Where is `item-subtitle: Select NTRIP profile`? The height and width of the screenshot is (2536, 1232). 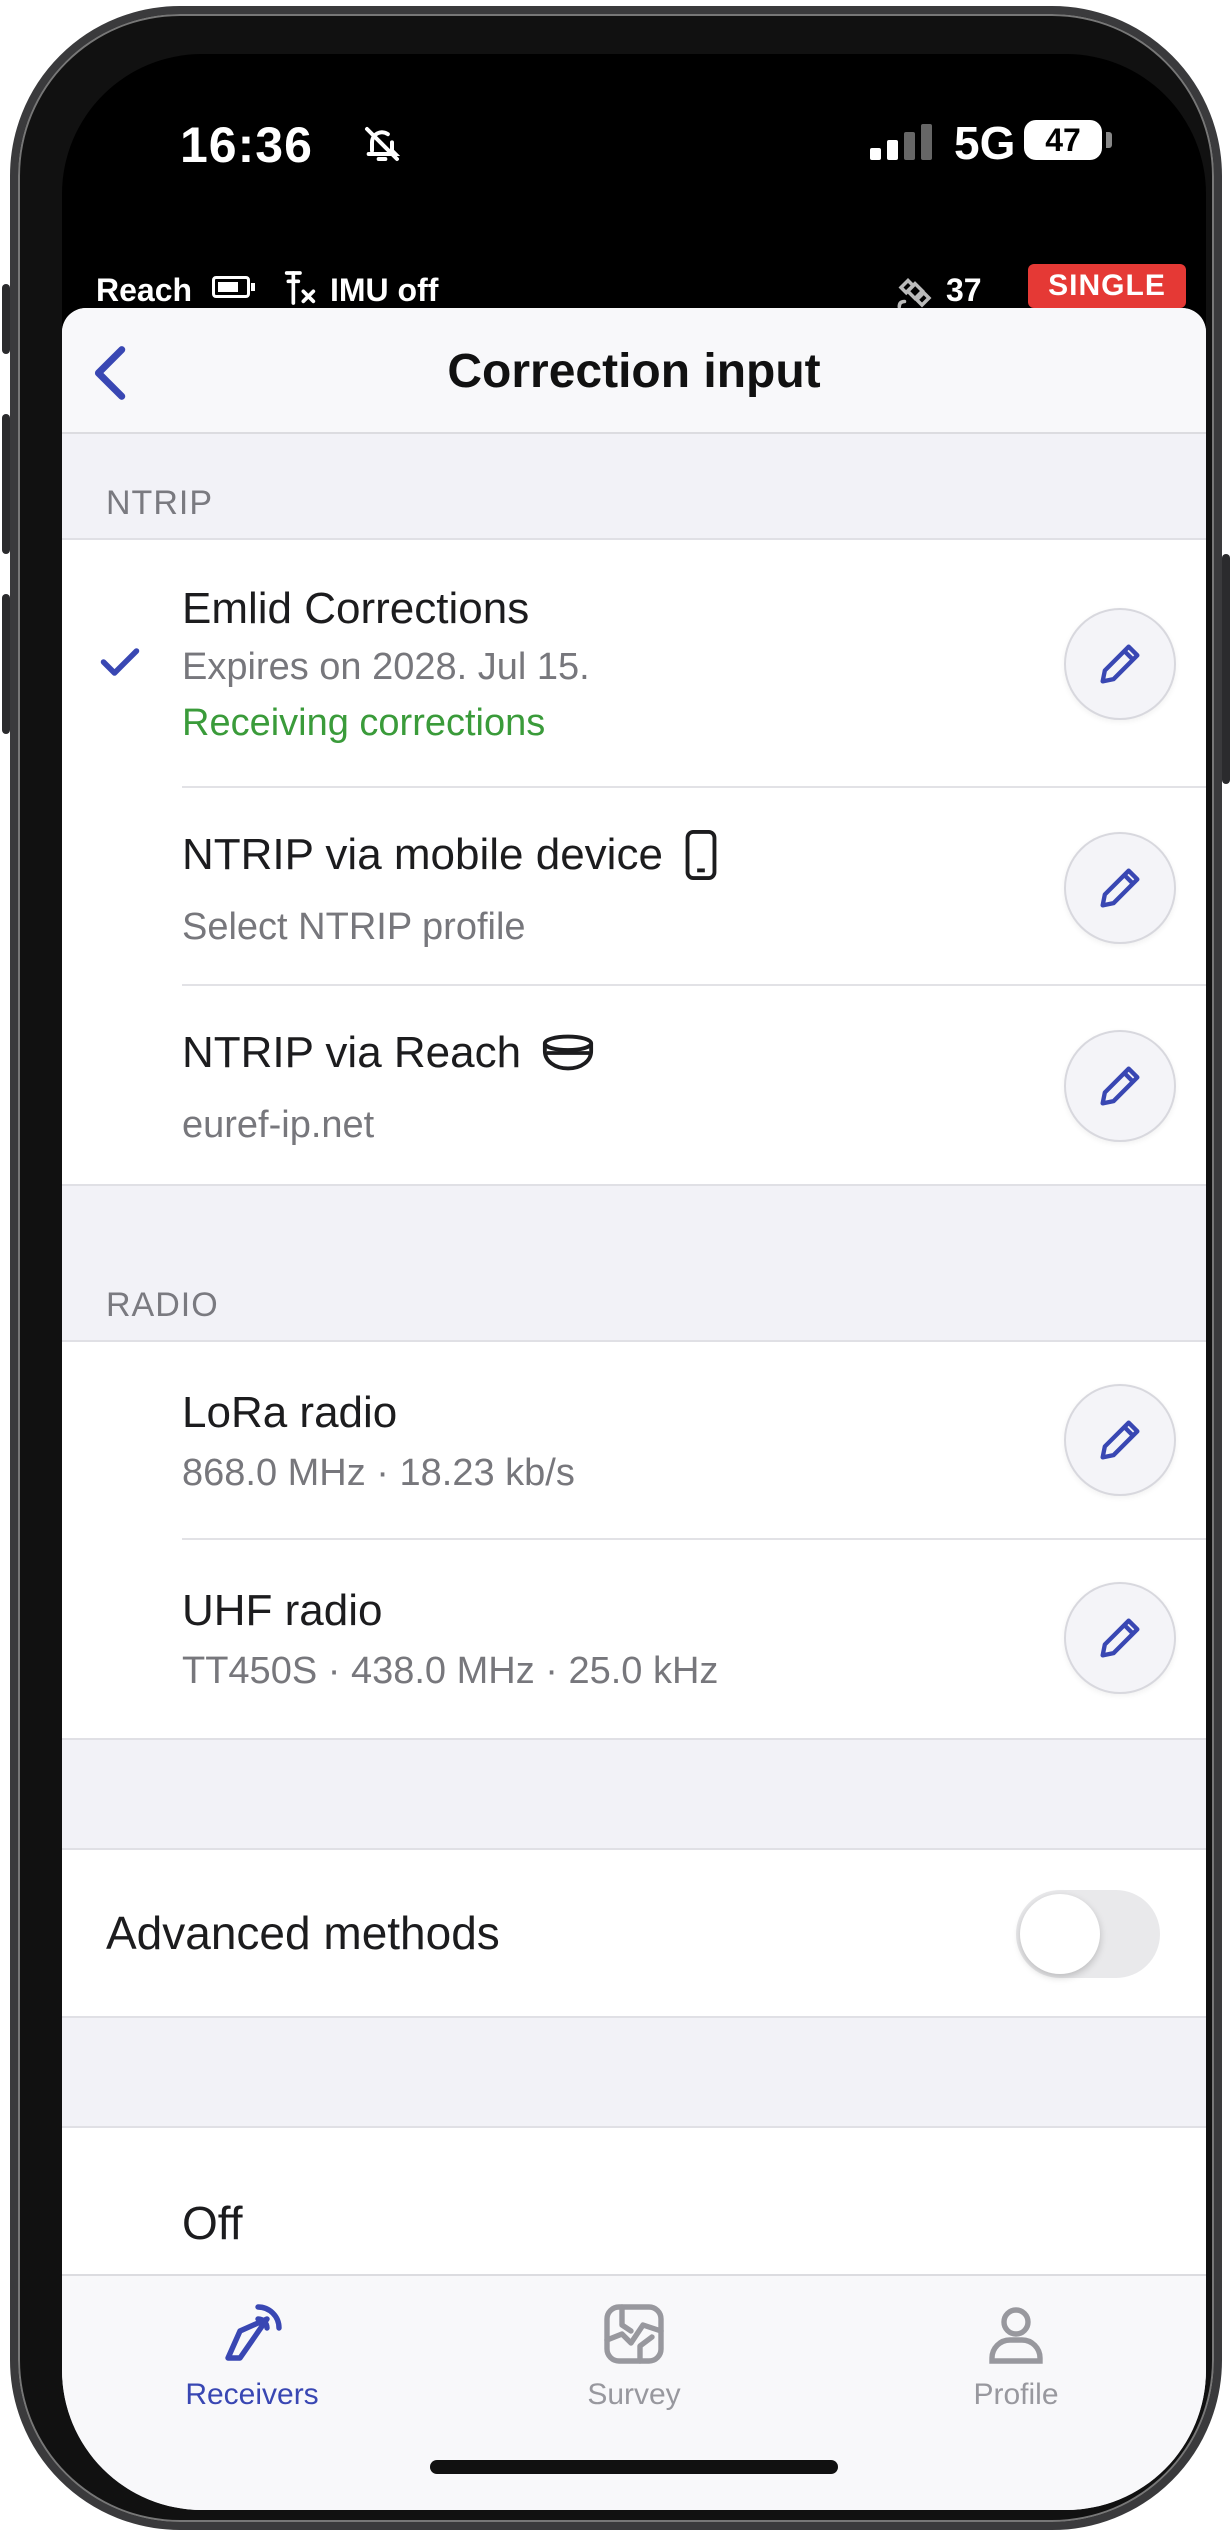
item-subtitle: Select NTRIP profile is located at coordinates (354, 927).